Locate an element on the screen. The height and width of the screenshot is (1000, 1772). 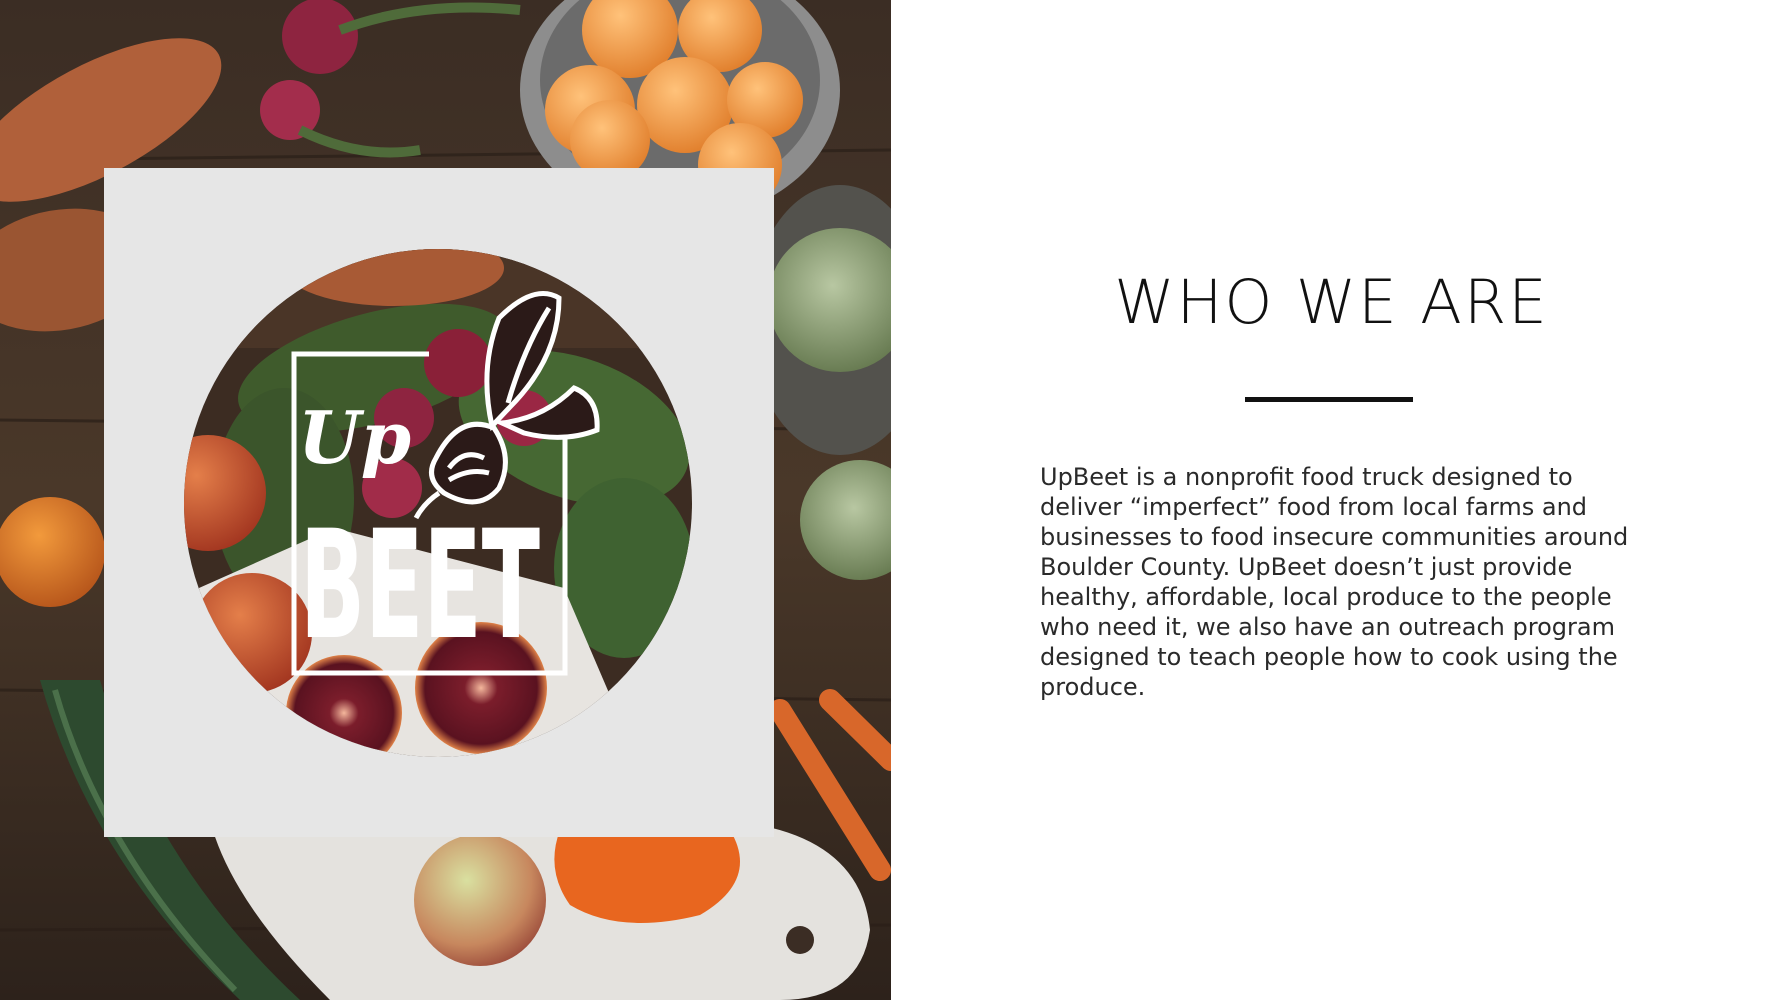
title-divider is located at coordinates (1329, 399).